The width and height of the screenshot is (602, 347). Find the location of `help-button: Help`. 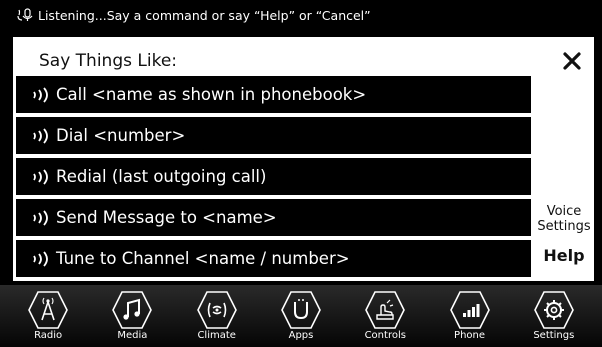

help-button: Help is located at coordinates (564, 256).